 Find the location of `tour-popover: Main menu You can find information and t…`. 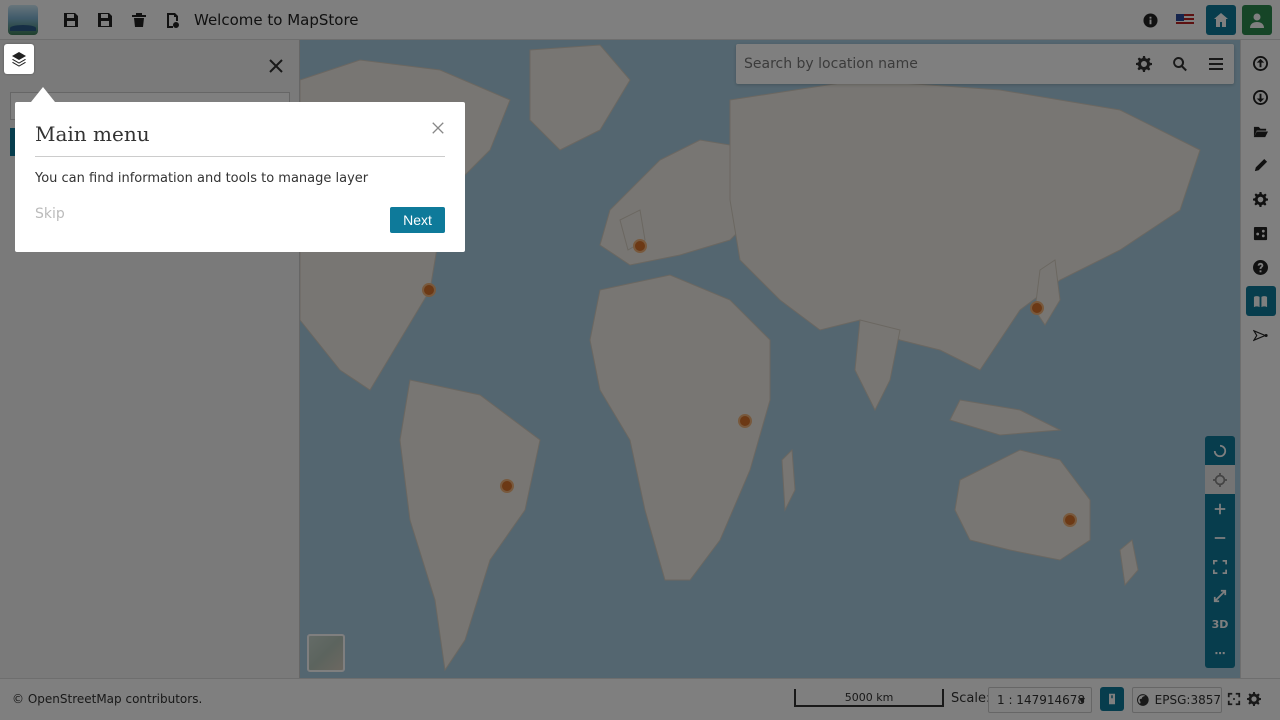

tour-popover: Main menu You can find information and t… is located at coordinates (240, 169).